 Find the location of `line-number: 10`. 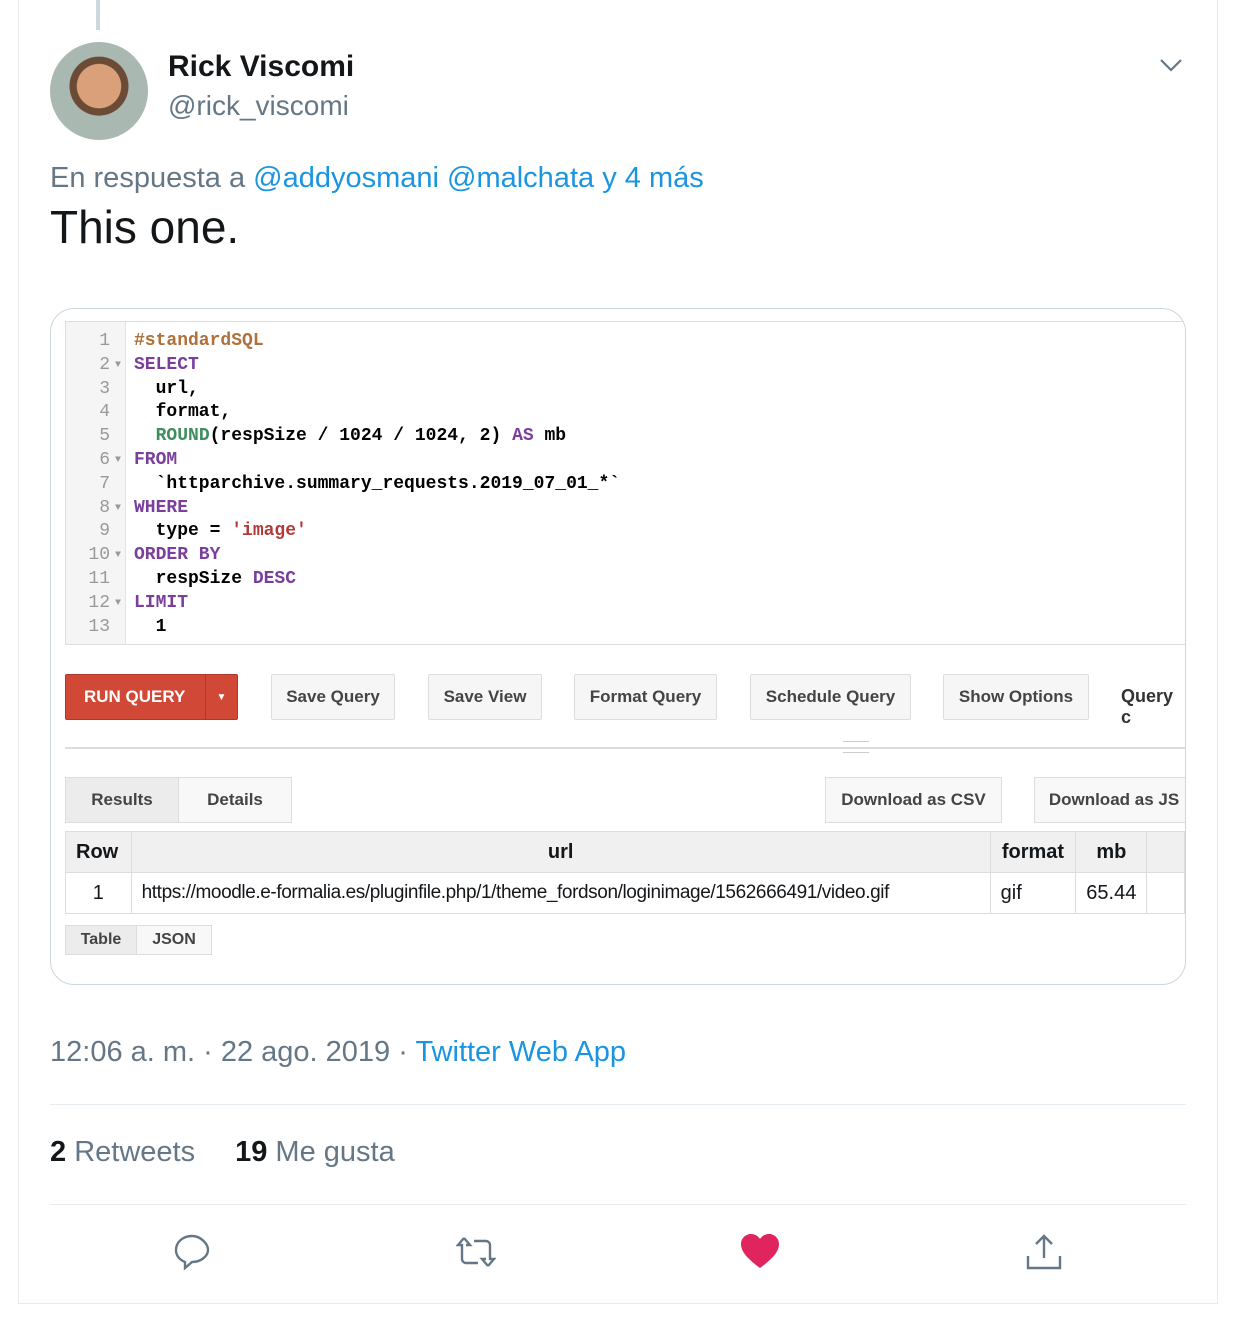

line-number: 10 is located at coordinates (99, 555).